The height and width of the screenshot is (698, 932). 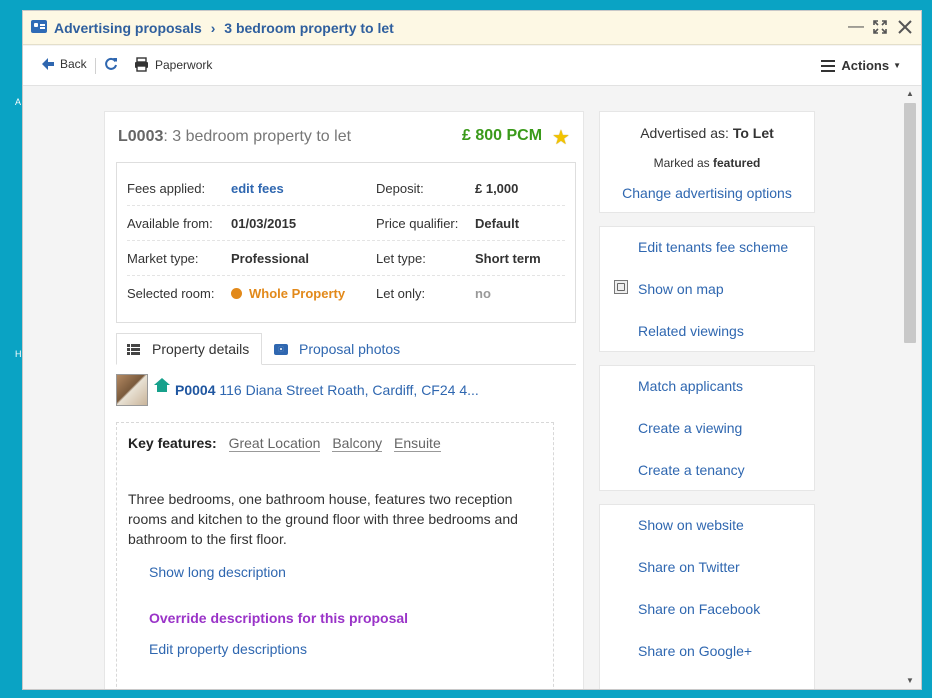 What do you see at coordinates (170, 223) in the screenshot?
I see `available-label: Available from:` at bounding box center [170, 223].